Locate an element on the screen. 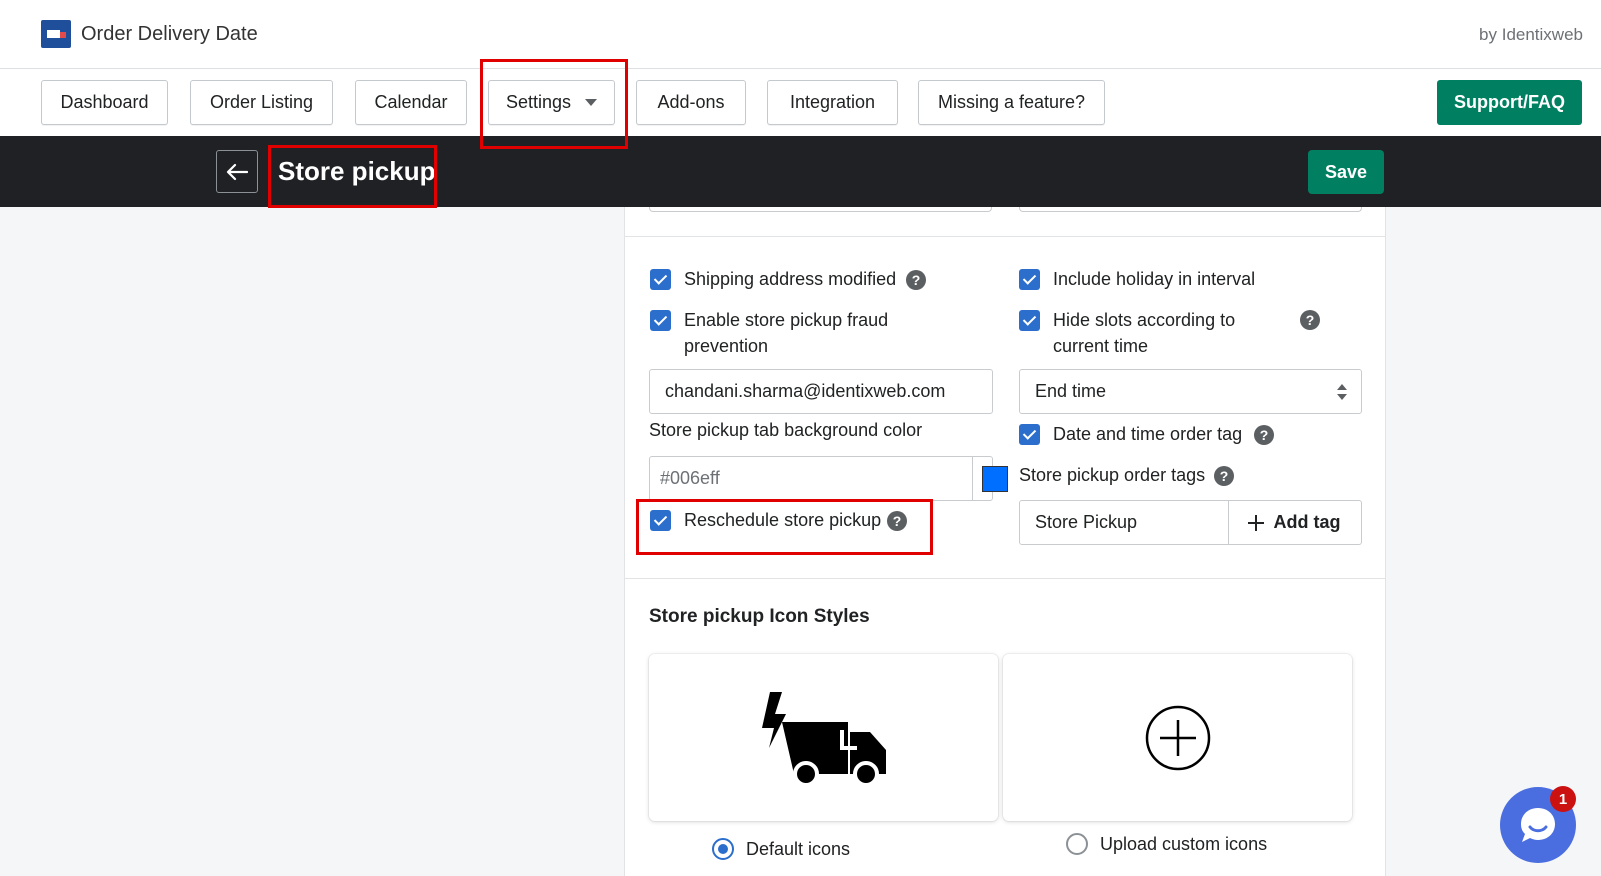 The height and width of the screenshot is (876, 1601). add-tag-label: Add tag is located at coordinates (1307, 522).